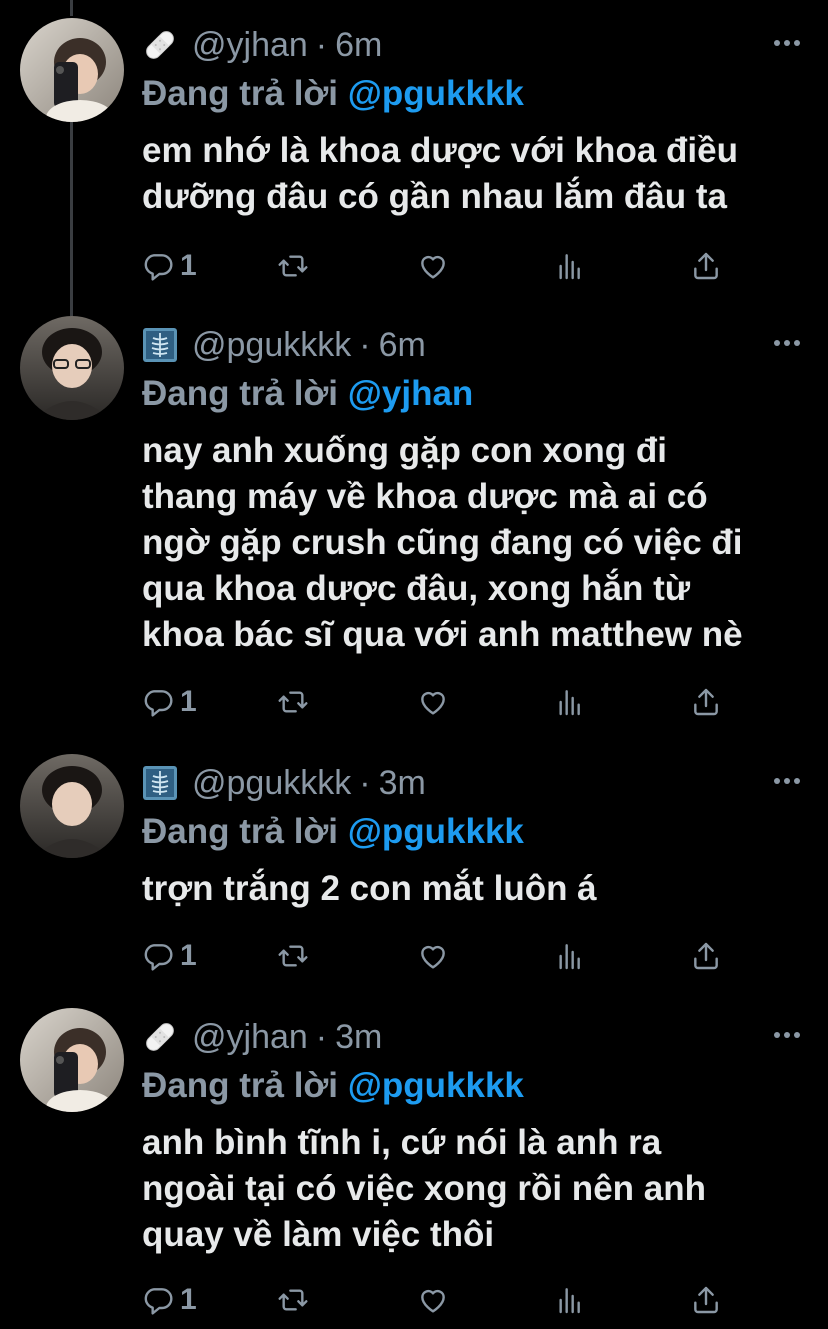  What do you see at coordinates (411, 393) in the screenshot?
I see `reply-mention: @yjhan` at bounding box center [411, 393].